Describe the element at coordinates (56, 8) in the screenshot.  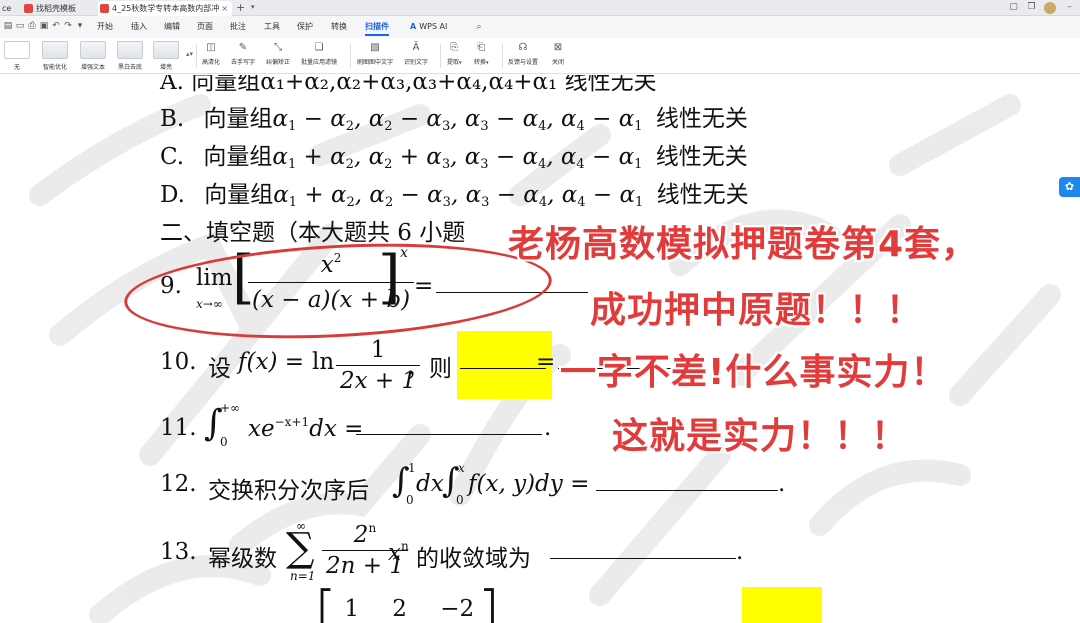
I see `tab-label: 找稻壳模板` at that location.